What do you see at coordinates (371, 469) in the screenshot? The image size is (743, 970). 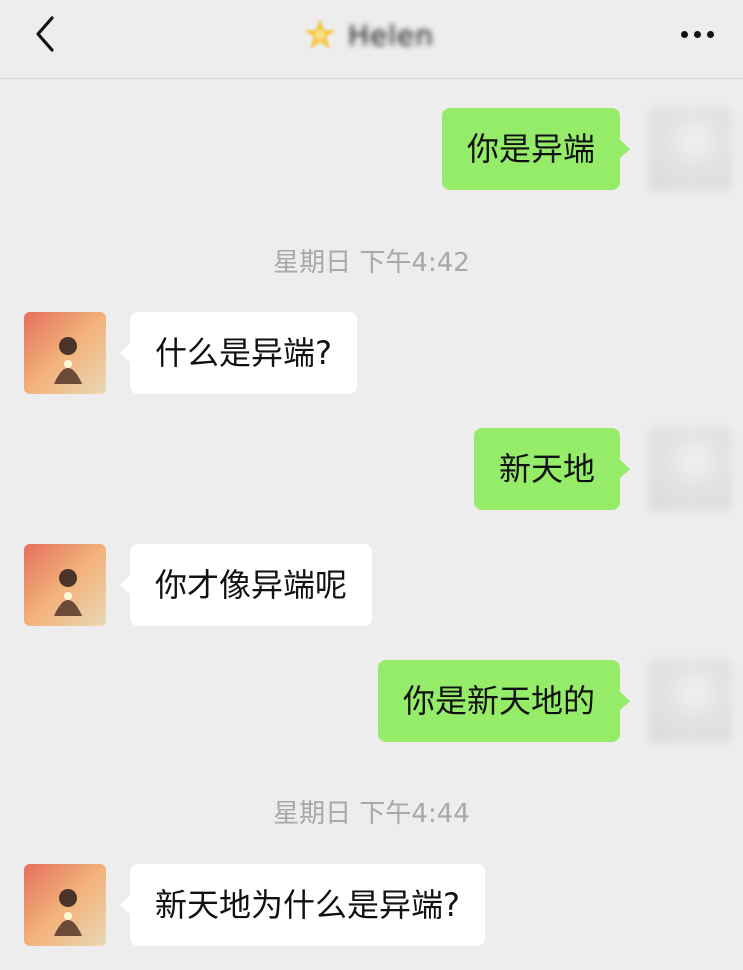 I see `message-row: 新天地` at bounding box center [371, 469].